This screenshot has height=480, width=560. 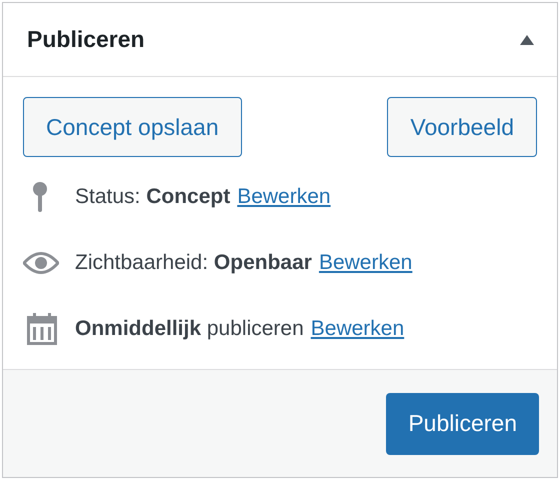 I want to click on status-line: Status: Concept, so click(x=152, y=197).